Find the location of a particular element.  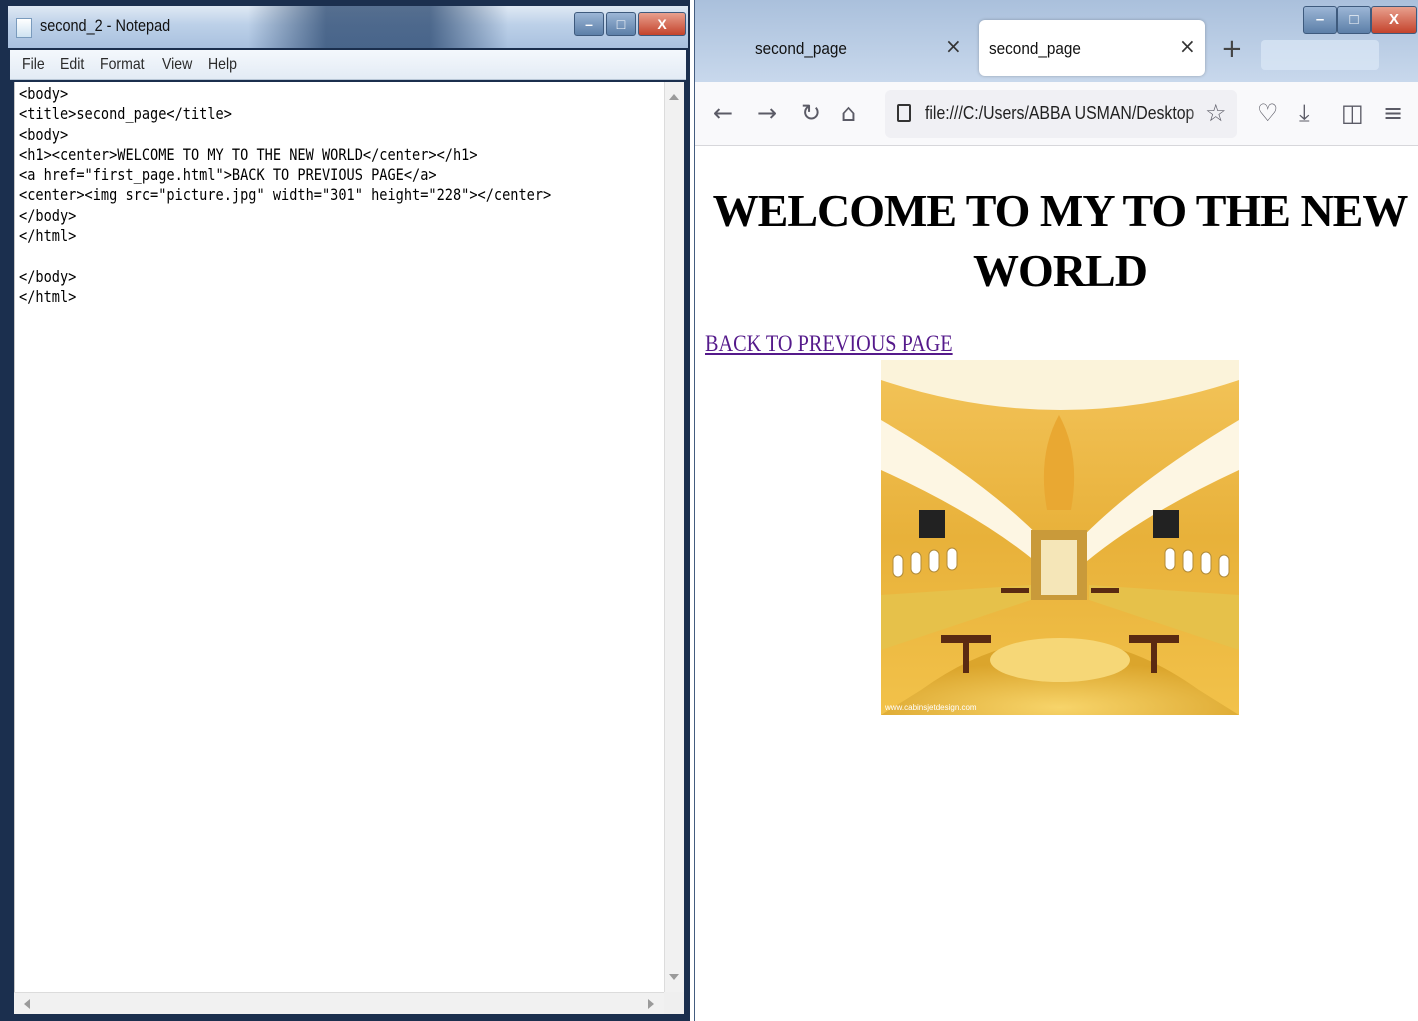

notepad-maximize-button: □ is located at coordinates (621, 24).